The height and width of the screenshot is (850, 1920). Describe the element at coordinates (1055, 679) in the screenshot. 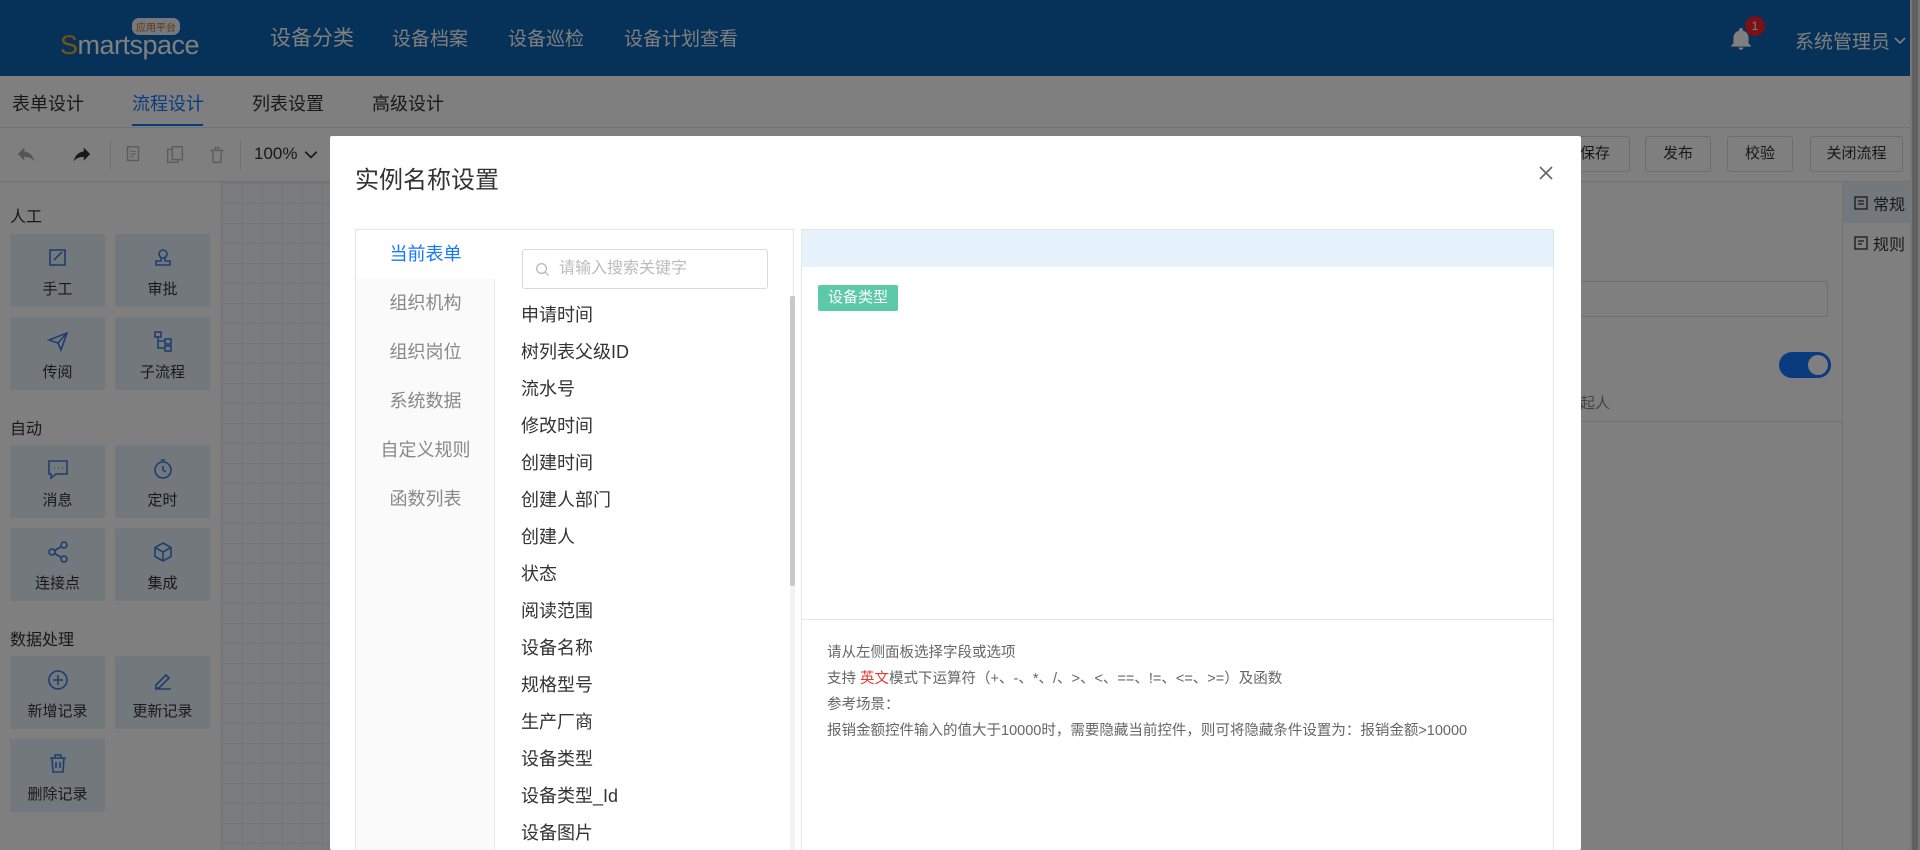

I see `help-text-line: 支持 英文模式下运算符（+、-、*、/、>、<、==、!=、<=、>=）及函数` at that location.